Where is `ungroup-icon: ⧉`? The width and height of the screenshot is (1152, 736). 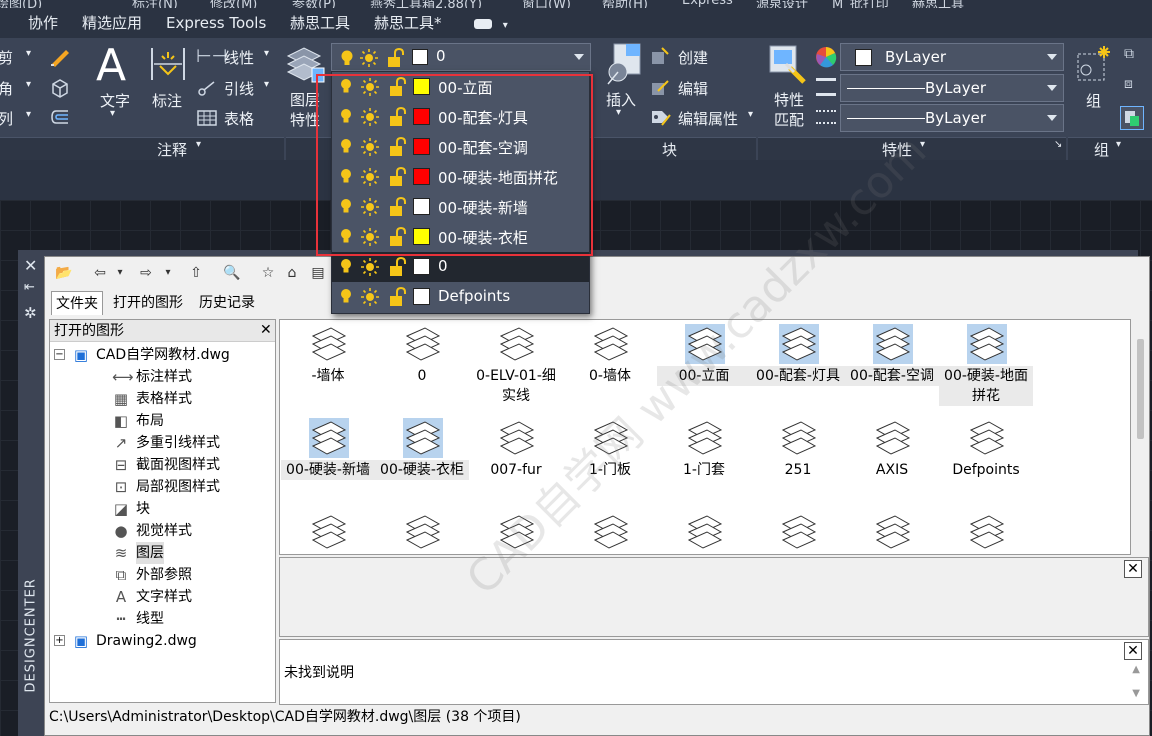
ungroup-icon: ⧉ is located at coordinates (1133, 55).